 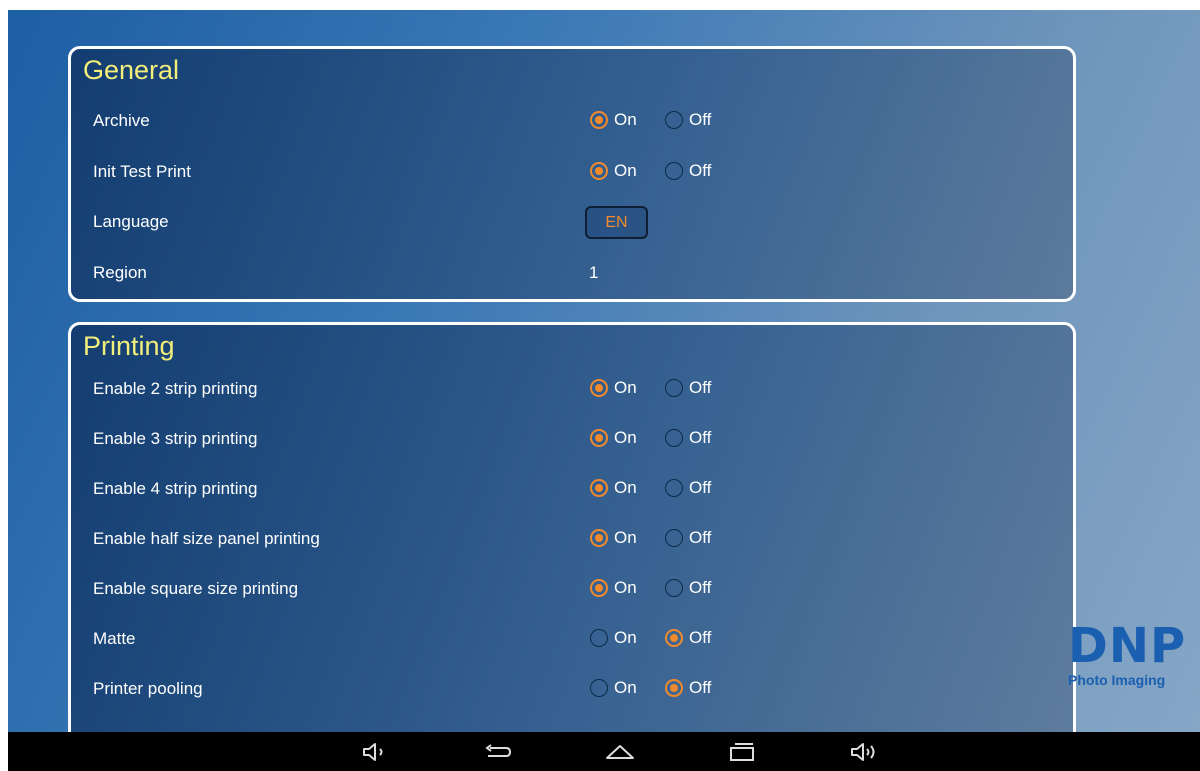 I want to click on init-test-print-row: Init Test Print On Off, so click(x=583, y=172).